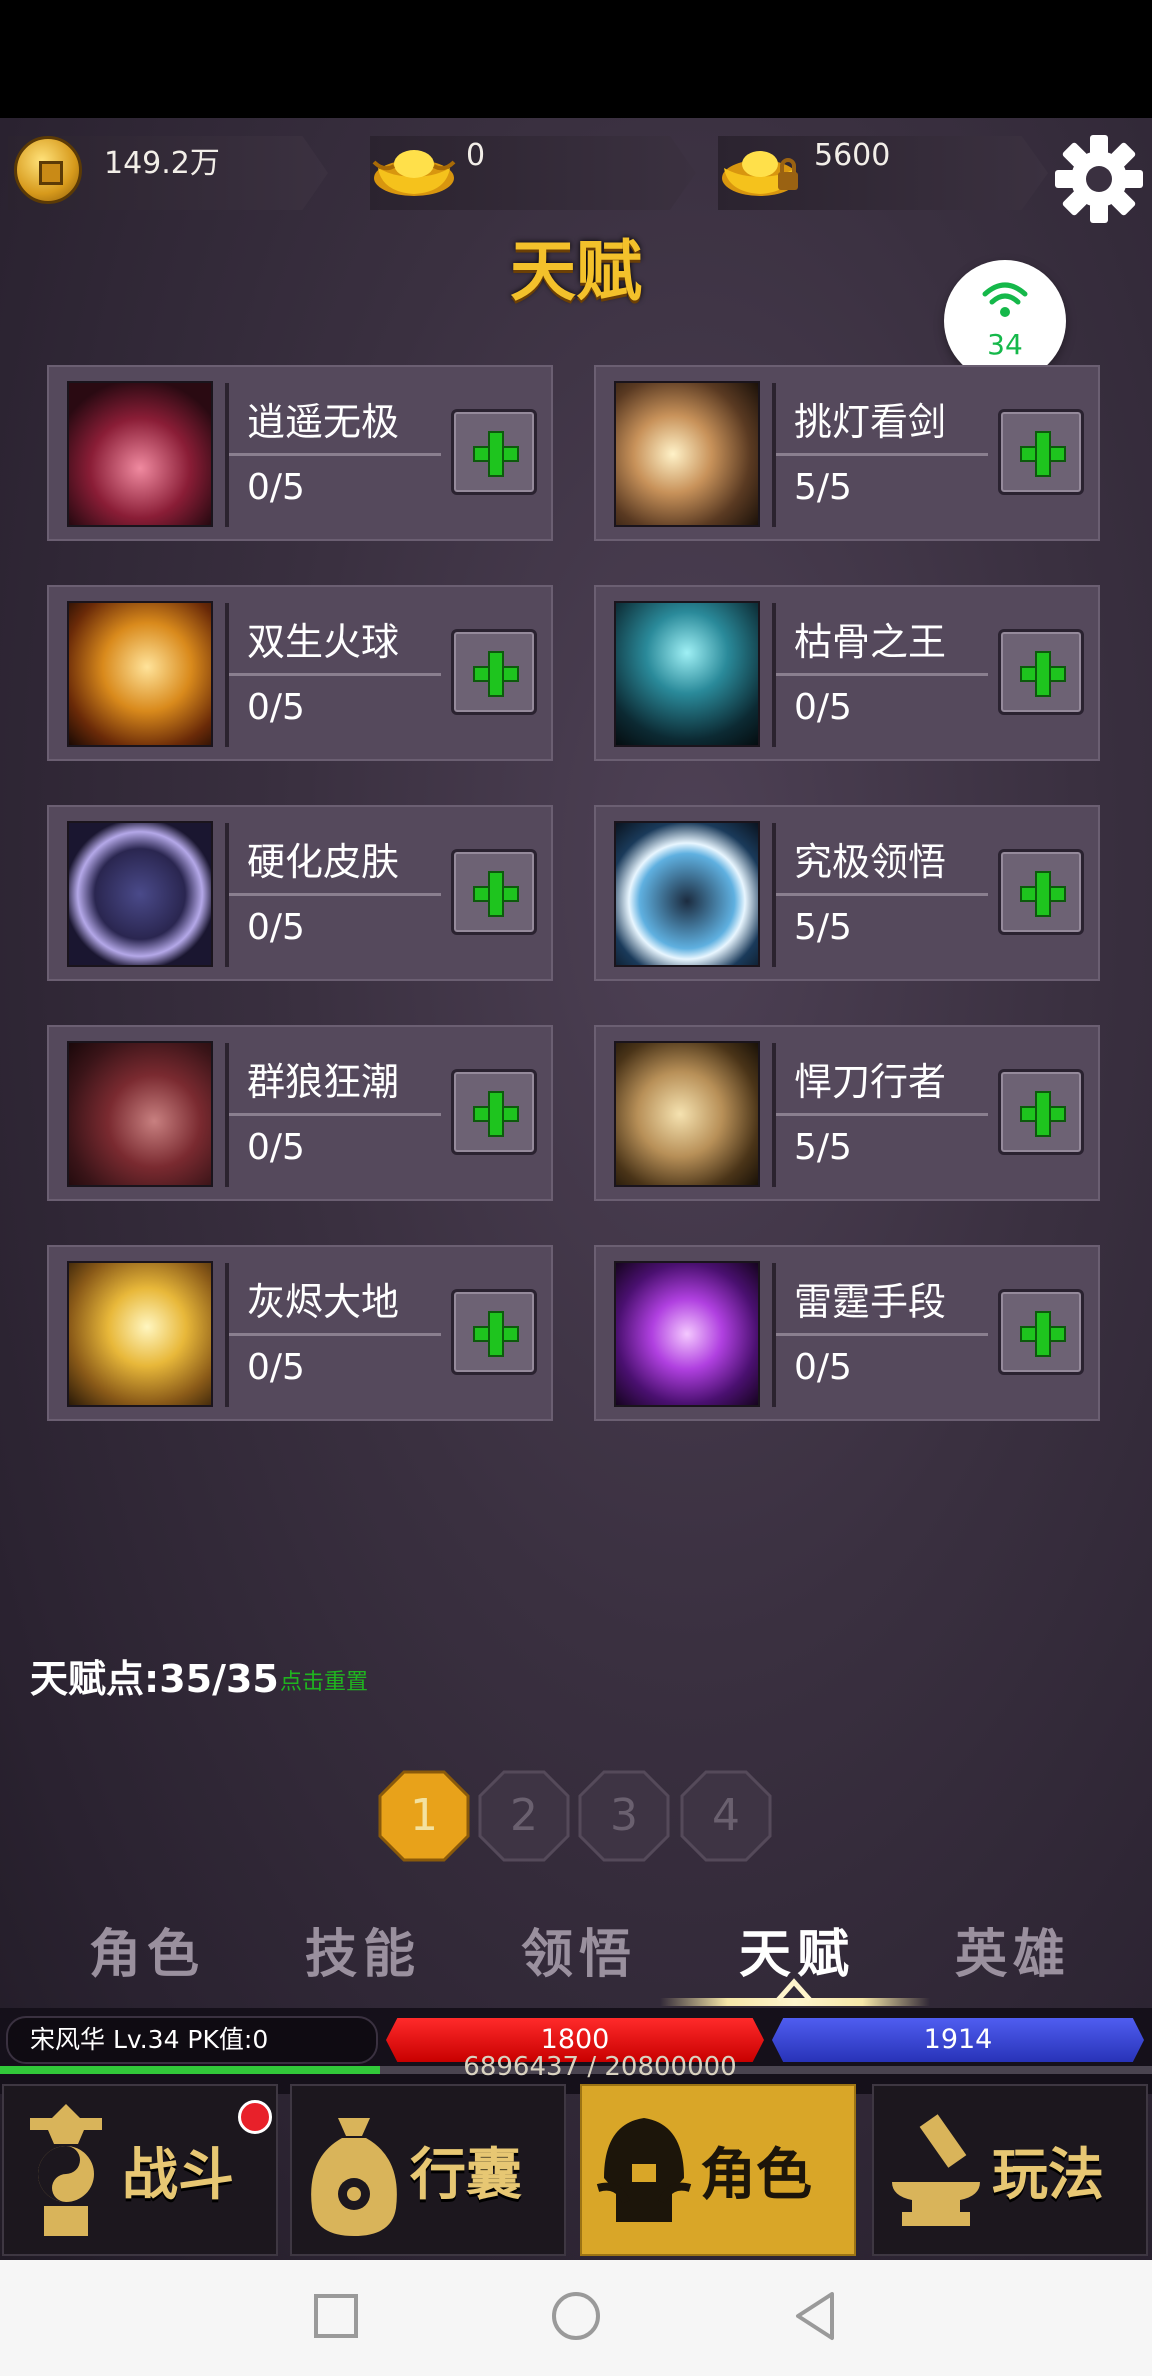  I want to click on nav-battle-label: 战斗, so click(178, 2175).